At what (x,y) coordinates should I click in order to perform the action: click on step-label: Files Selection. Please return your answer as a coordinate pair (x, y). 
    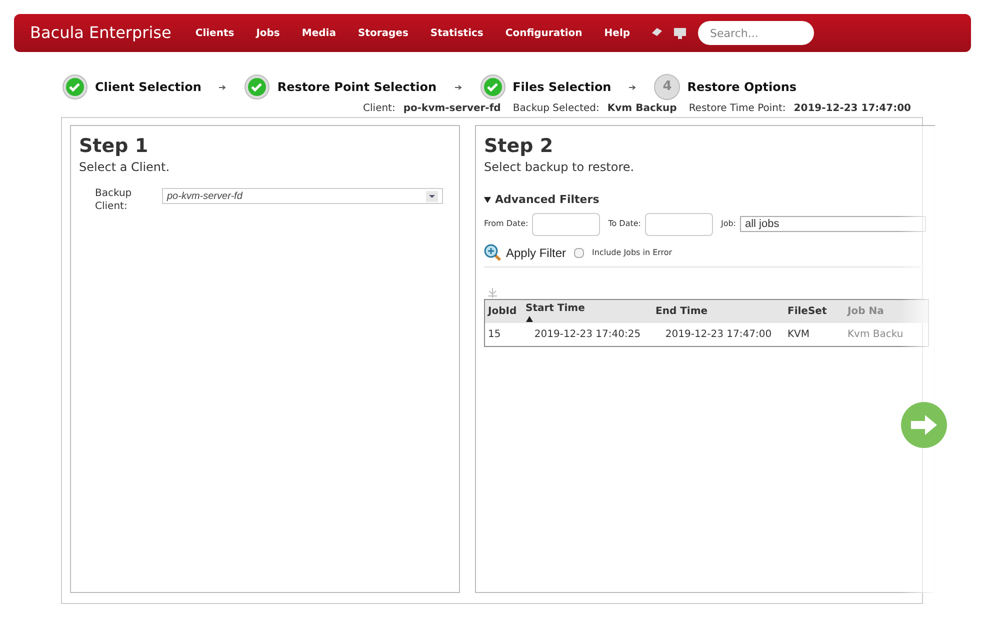
    Looking at the image, I should click on (562, 87).